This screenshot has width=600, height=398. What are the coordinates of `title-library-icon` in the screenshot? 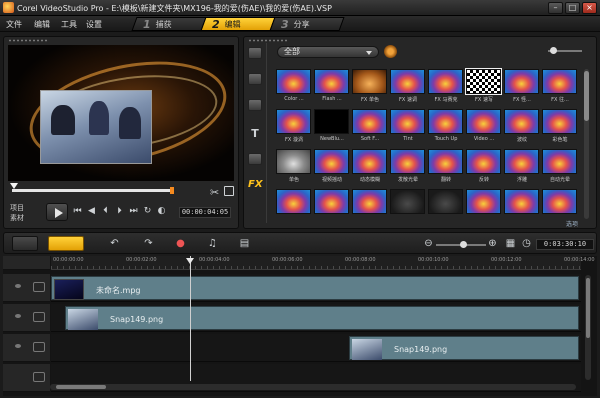 It's located at (255, 105).